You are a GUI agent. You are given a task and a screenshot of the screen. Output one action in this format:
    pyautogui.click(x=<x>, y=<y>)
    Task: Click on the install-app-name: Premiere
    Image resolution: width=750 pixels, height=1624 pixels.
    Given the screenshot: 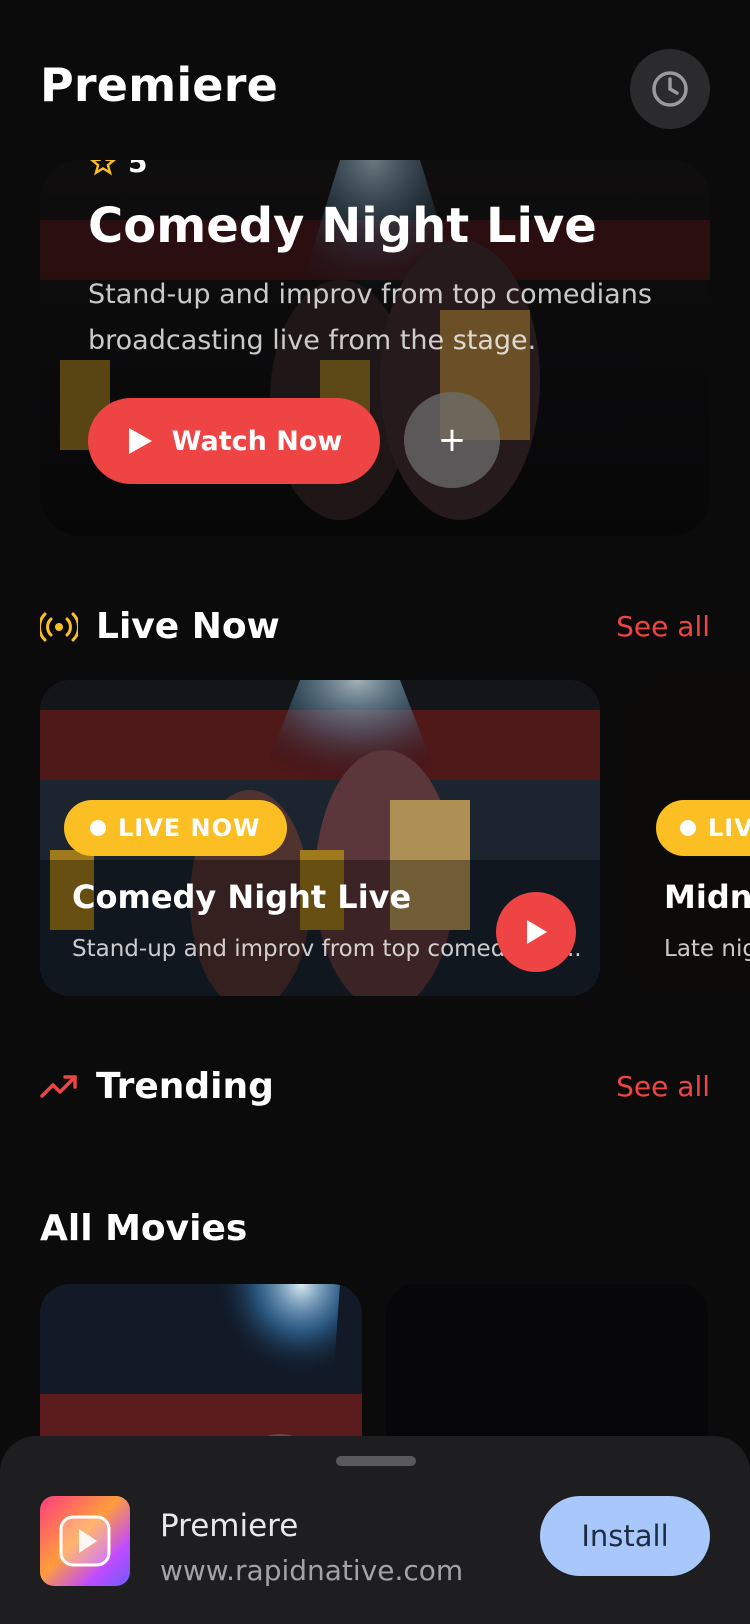 What is the action you would take?
    pyautogui.click(x=229, y=1526)
    